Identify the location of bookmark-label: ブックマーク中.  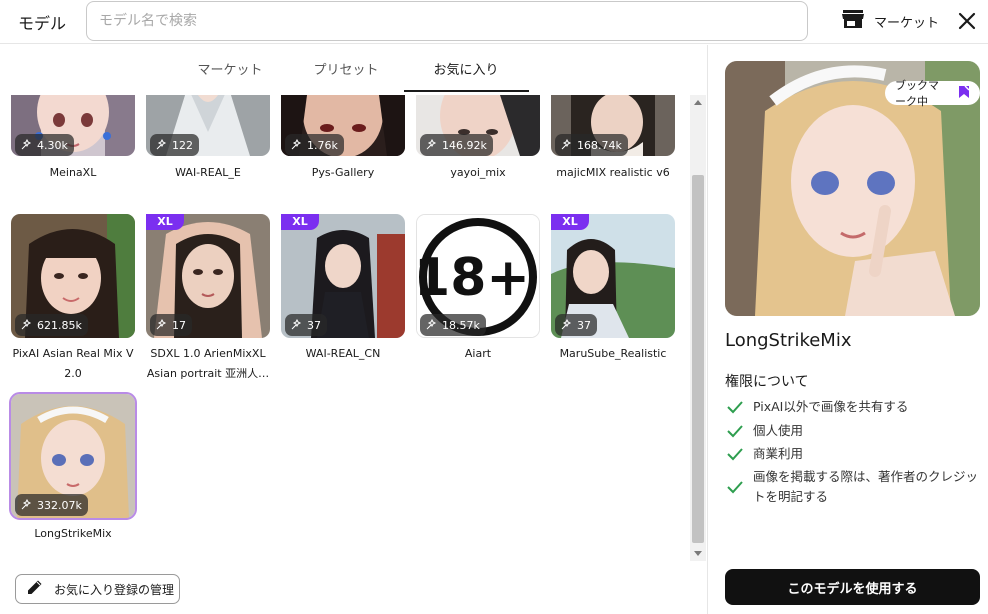
(917, 93).